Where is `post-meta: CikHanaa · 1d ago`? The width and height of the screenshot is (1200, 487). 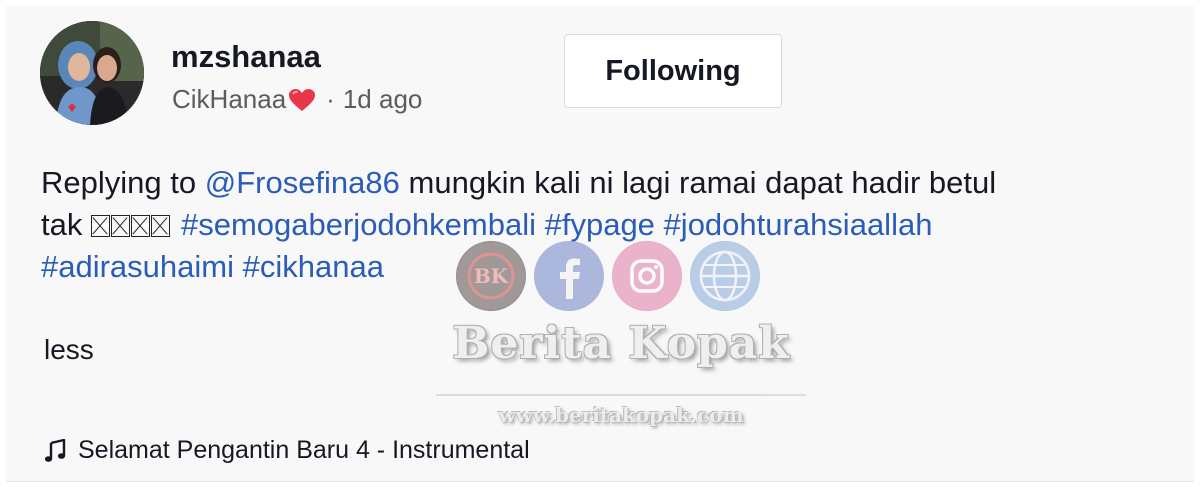 post-meta: CikHanaa · 1d ago is located at coordinates (297, 99).